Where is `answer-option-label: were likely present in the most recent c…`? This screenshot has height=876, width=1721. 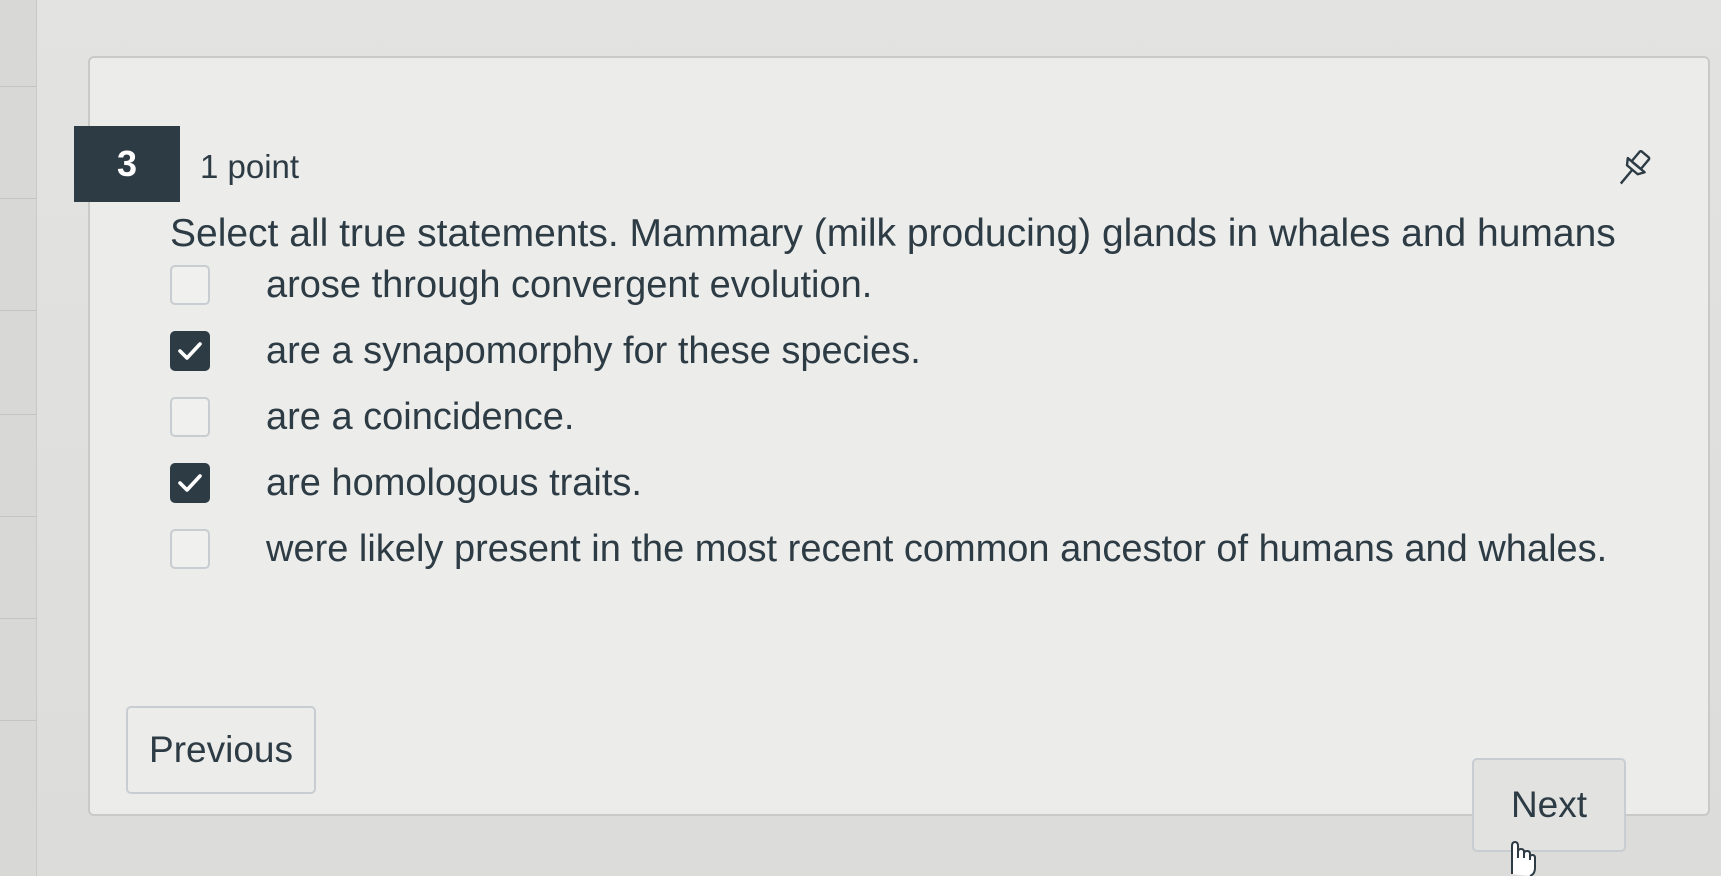 answer-option-label: were likely present in the most recent c… is located at coordinates (937, 548).